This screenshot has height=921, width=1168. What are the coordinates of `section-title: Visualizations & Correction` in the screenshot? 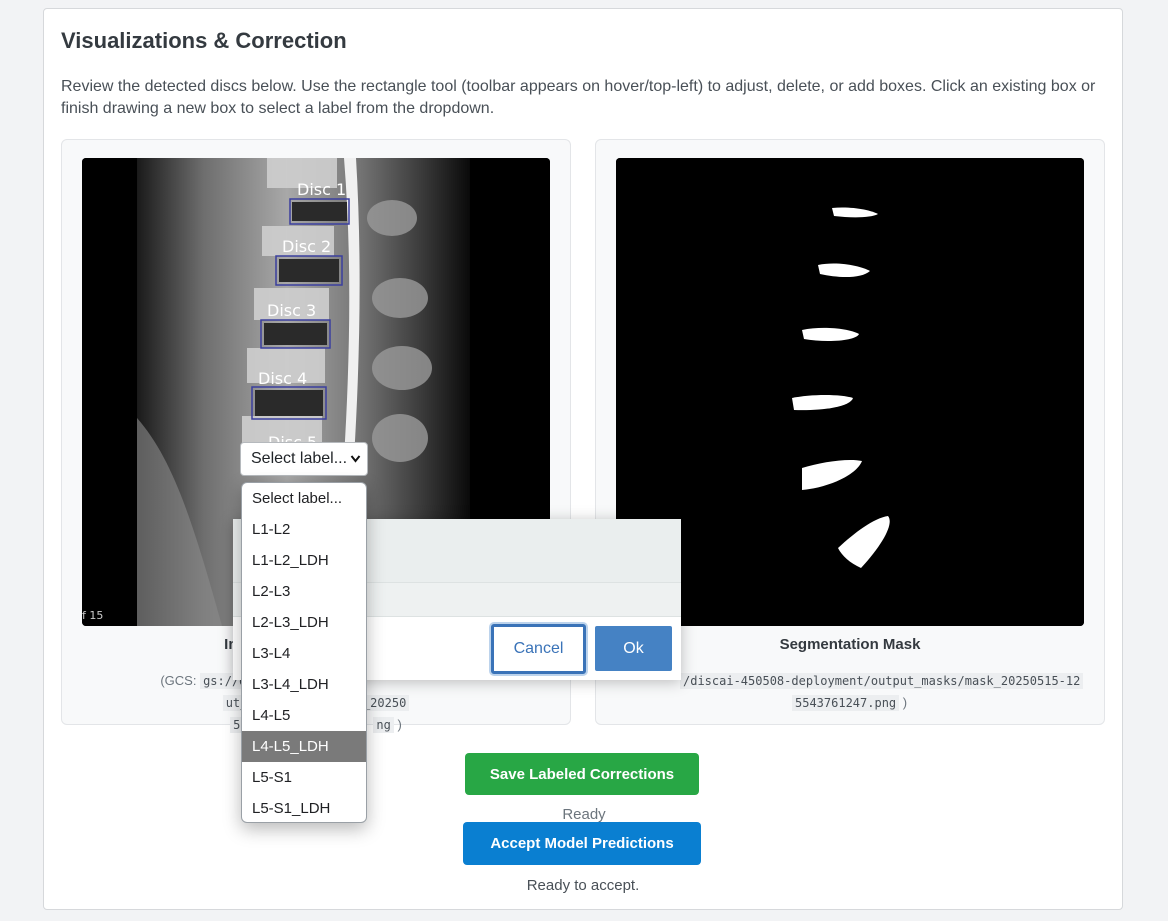 It's located at (204, 40).